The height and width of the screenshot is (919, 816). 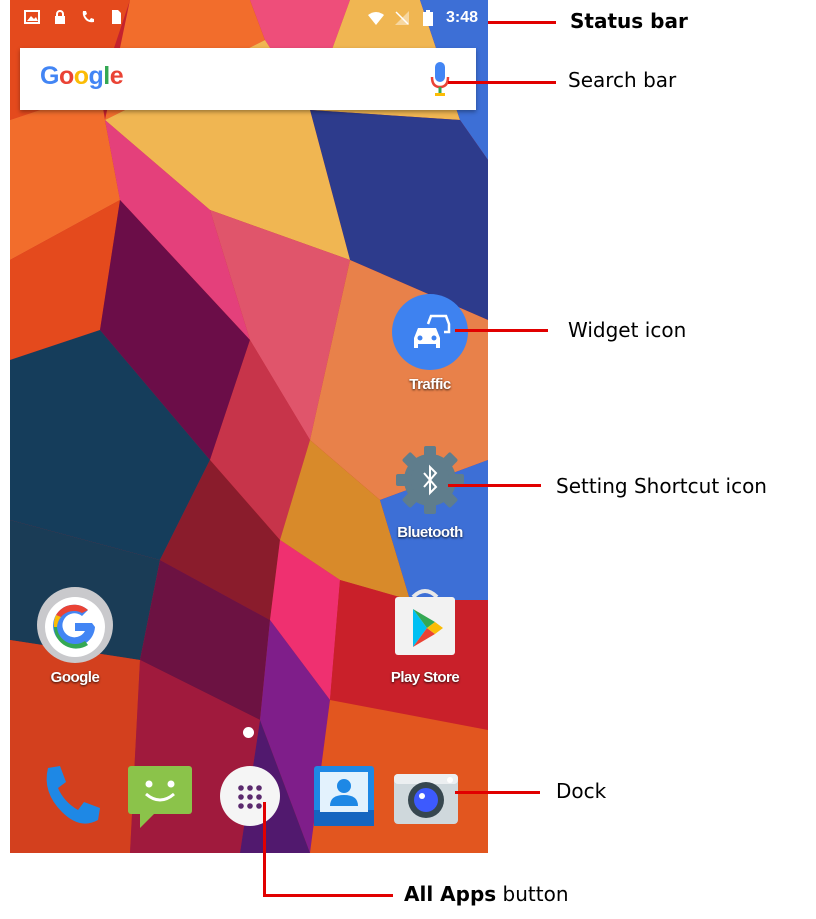 I want to click on google-app: Google, so click(x=75, y=635).